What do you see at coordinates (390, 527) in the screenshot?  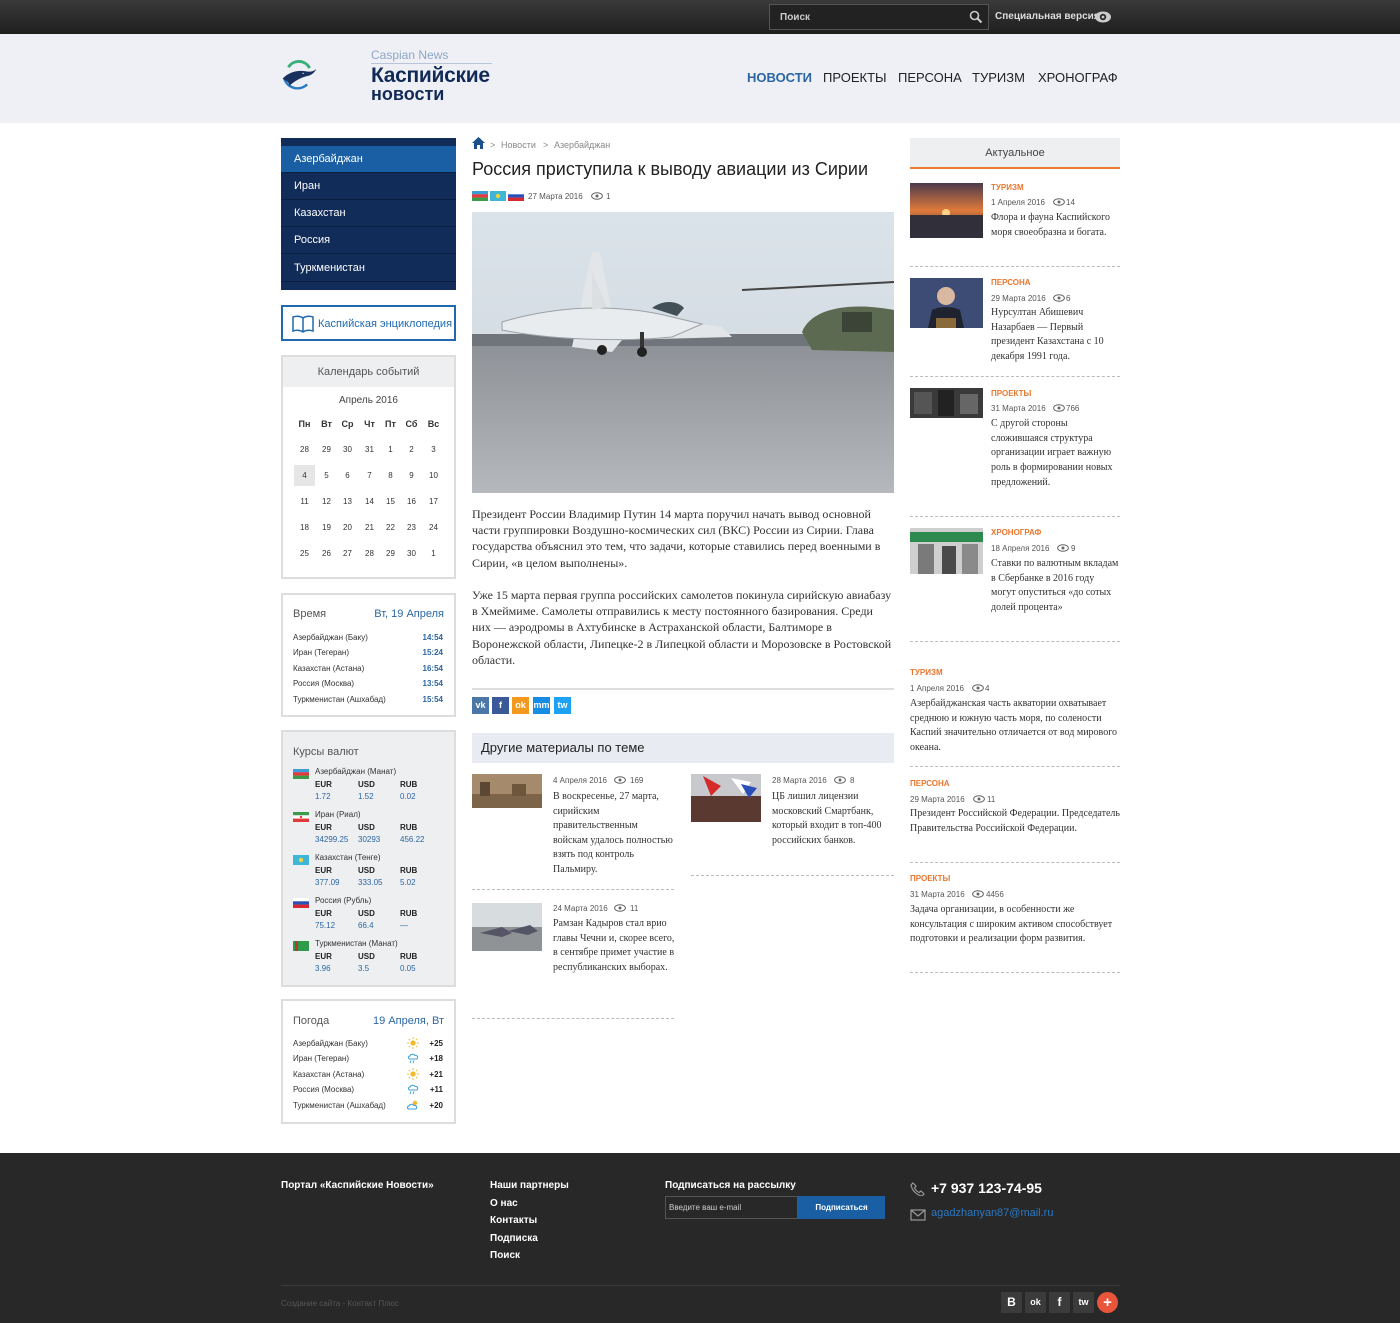 I see `calendar-day: 22` at bounding box center [390, 527].